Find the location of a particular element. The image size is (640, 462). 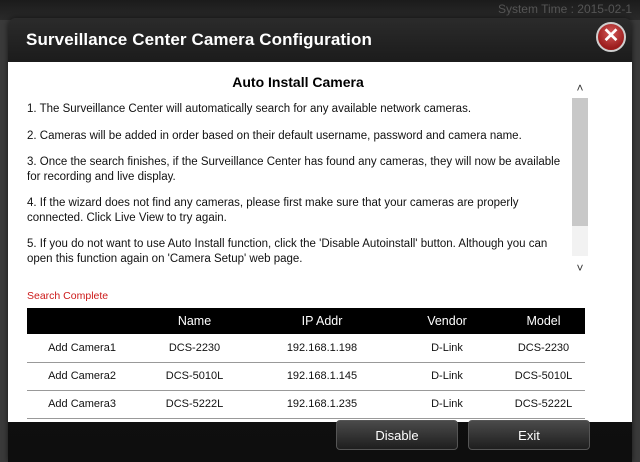

camera-name: DCS-5010L is located at coordinates (194, 376).